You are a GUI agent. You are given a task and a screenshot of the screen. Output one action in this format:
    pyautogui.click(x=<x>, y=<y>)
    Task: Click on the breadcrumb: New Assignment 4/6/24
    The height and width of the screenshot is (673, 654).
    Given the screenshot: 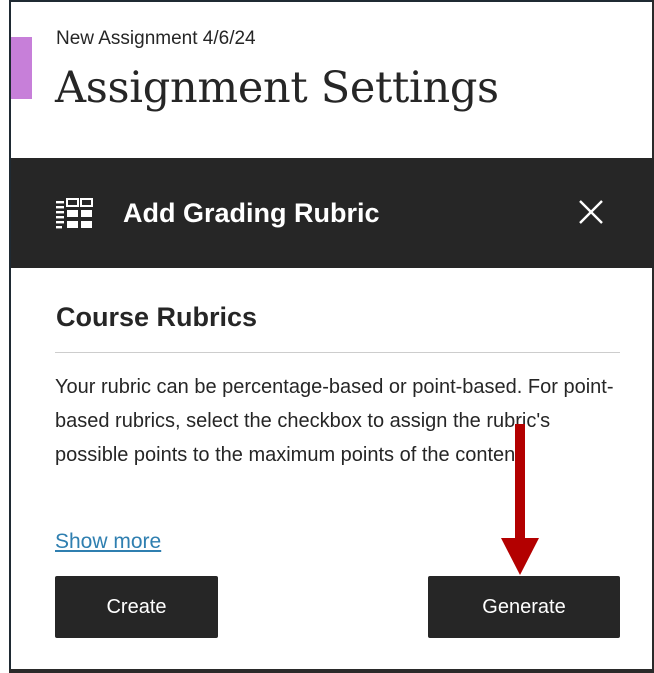 What is the action you would take?
    pyautogui.click(x=156, y=38)
    